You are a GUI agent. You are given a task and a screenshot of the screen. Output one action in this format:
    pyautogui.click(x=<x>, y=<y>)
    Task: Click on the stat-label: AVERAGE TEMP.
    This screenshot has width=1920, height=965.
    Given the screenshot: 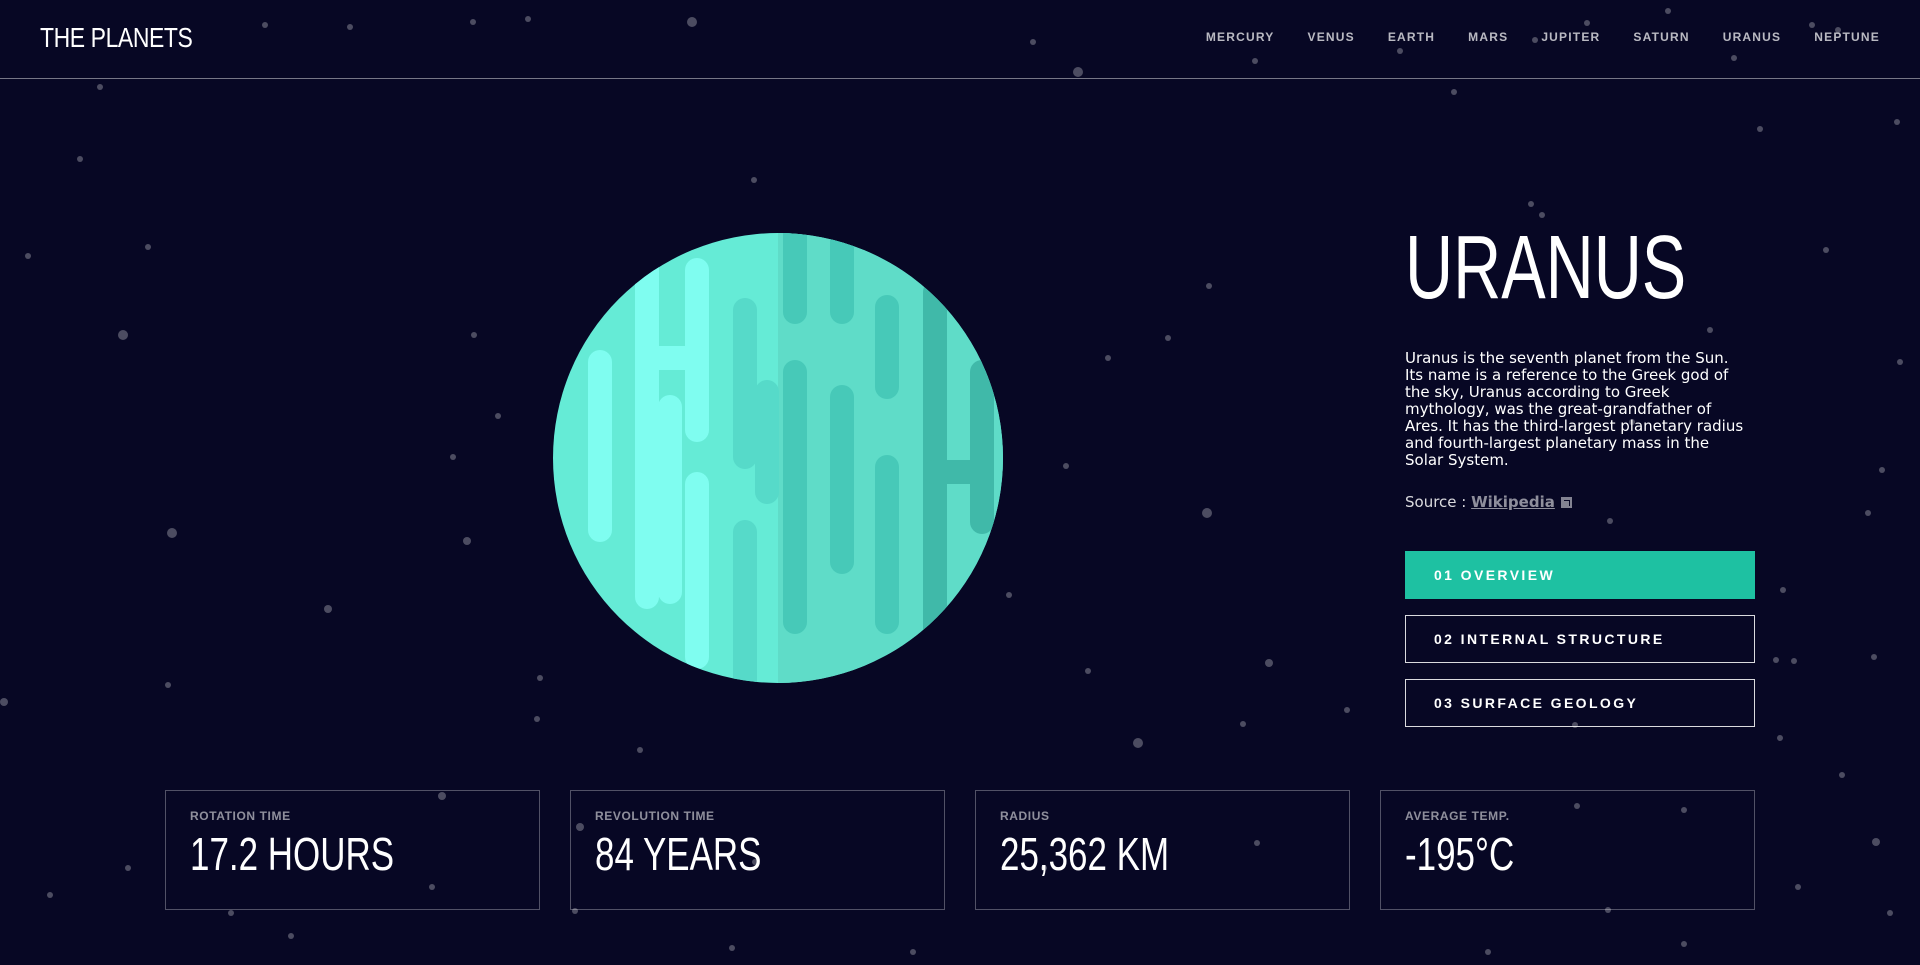 What is the action you would take?
    pyautogui.click(x=1457, y=816)
    